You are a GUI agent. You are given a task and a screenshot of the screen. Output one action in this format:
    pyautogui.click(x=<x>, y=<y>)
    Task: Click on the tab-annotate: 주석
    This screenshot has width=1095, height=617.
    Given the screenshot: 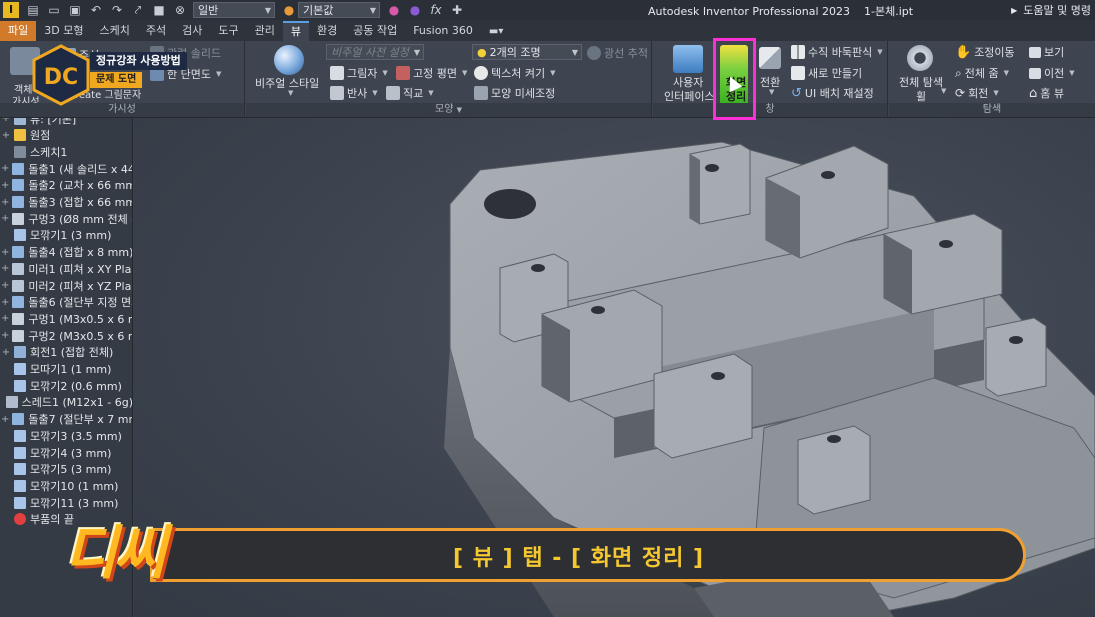 What is the action you would take?
    pyautogui.click(x=156, y=31)
    